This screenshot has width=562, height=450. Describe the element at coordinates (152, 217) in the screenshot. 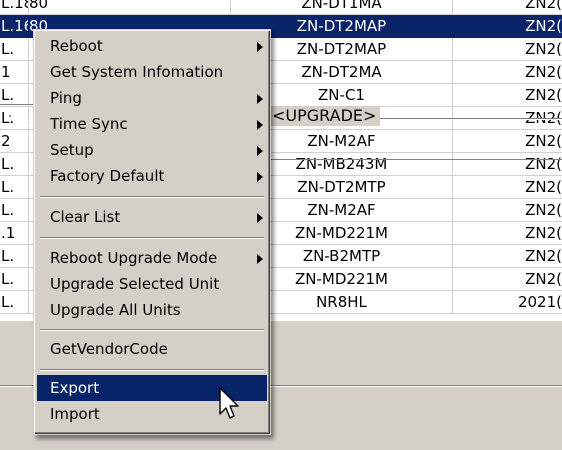

I see `menu-item-clear-list: Clear List` at that location.